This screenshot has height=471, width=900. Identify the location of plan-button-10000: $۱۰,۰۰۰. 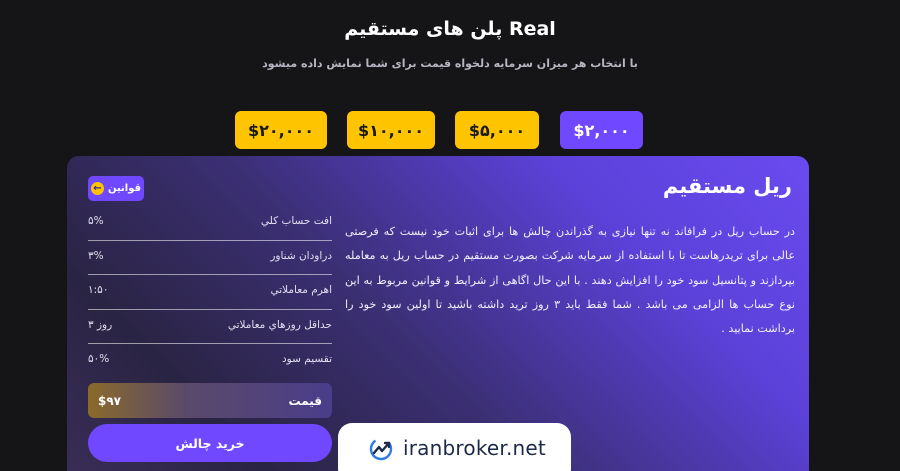
(391, 130).